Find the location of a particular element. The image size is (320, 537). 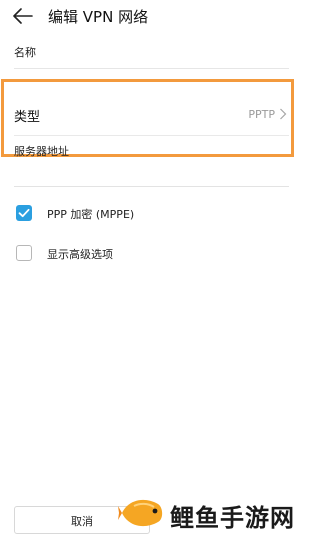

checkbox-checked is located at coordinates (24, 213).